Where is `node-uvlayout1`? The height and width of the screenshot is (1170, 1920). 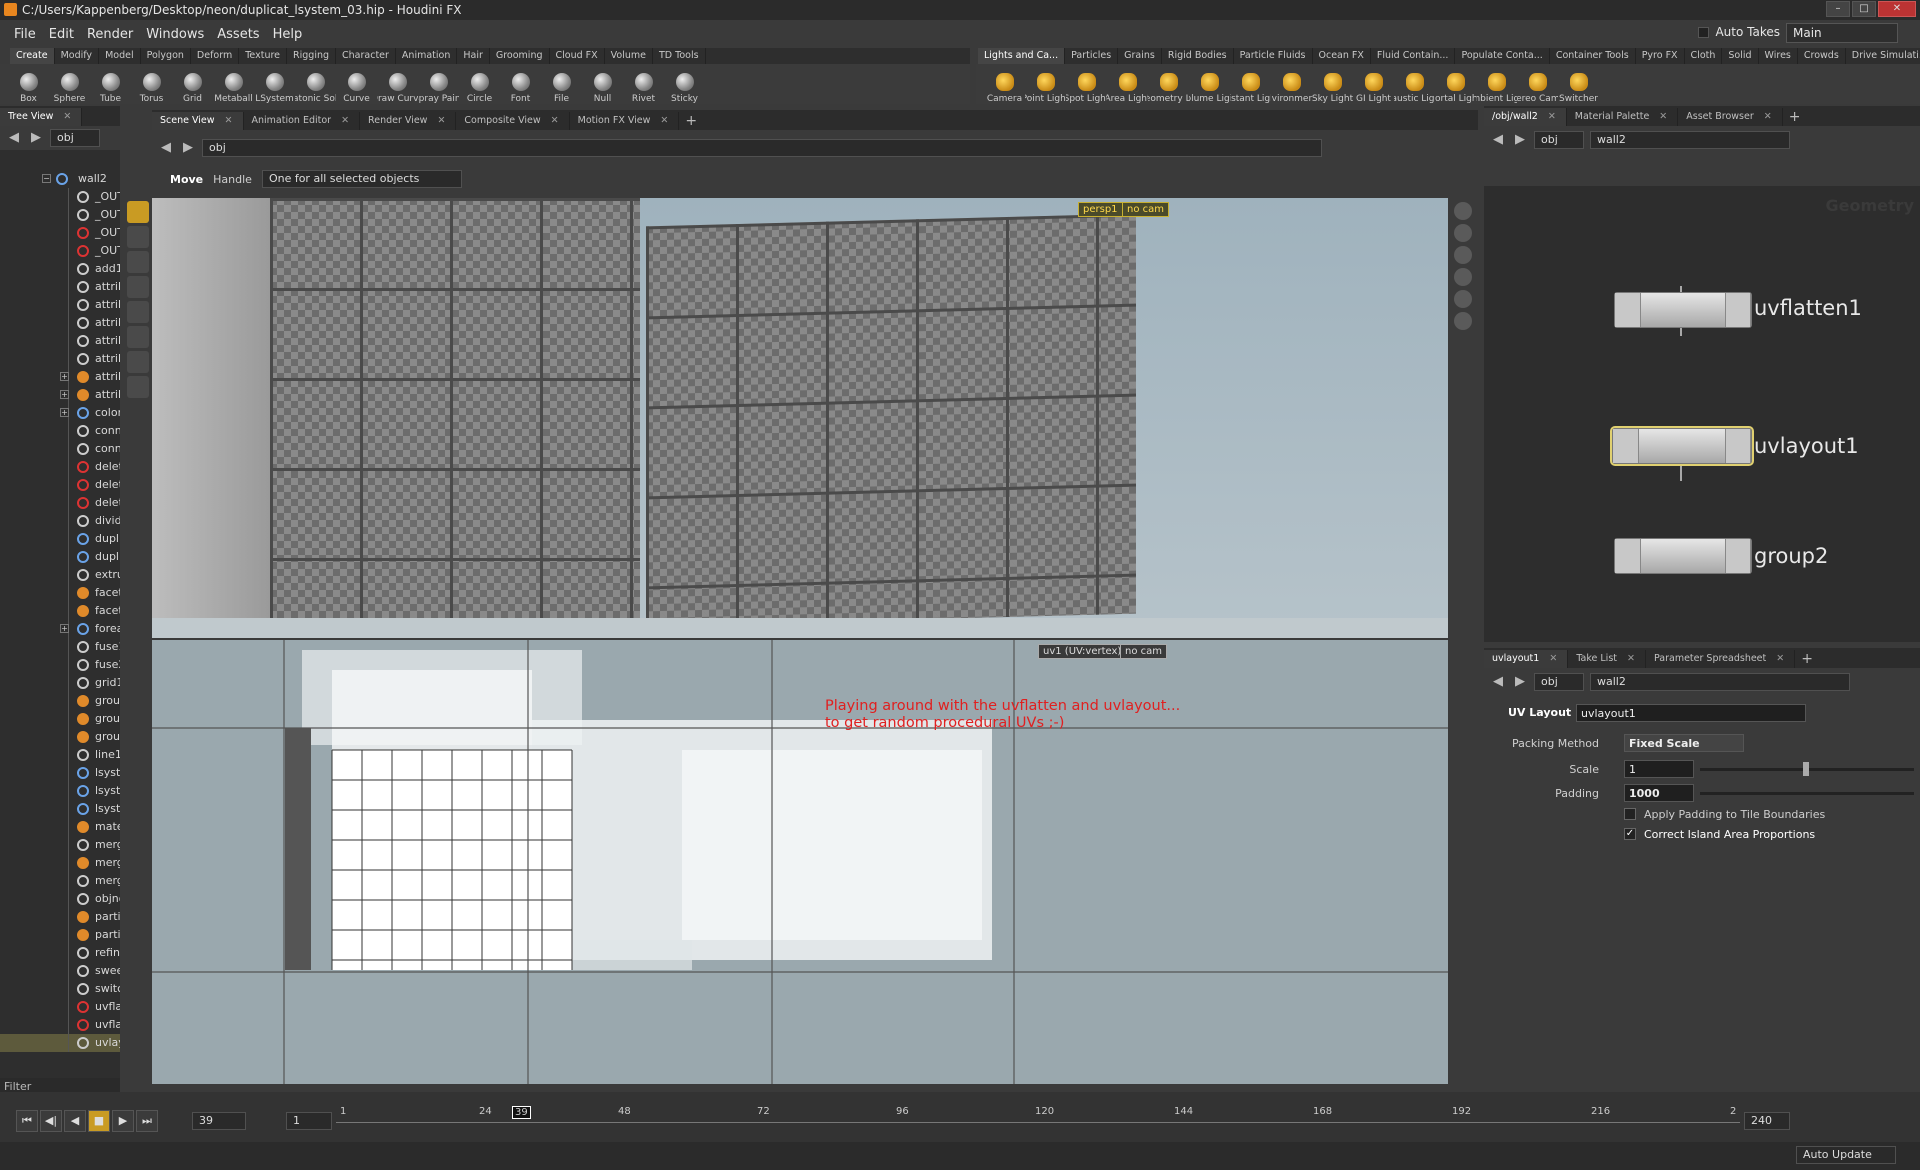 node-uvlayout1 is located at coordinates (1682, 446).